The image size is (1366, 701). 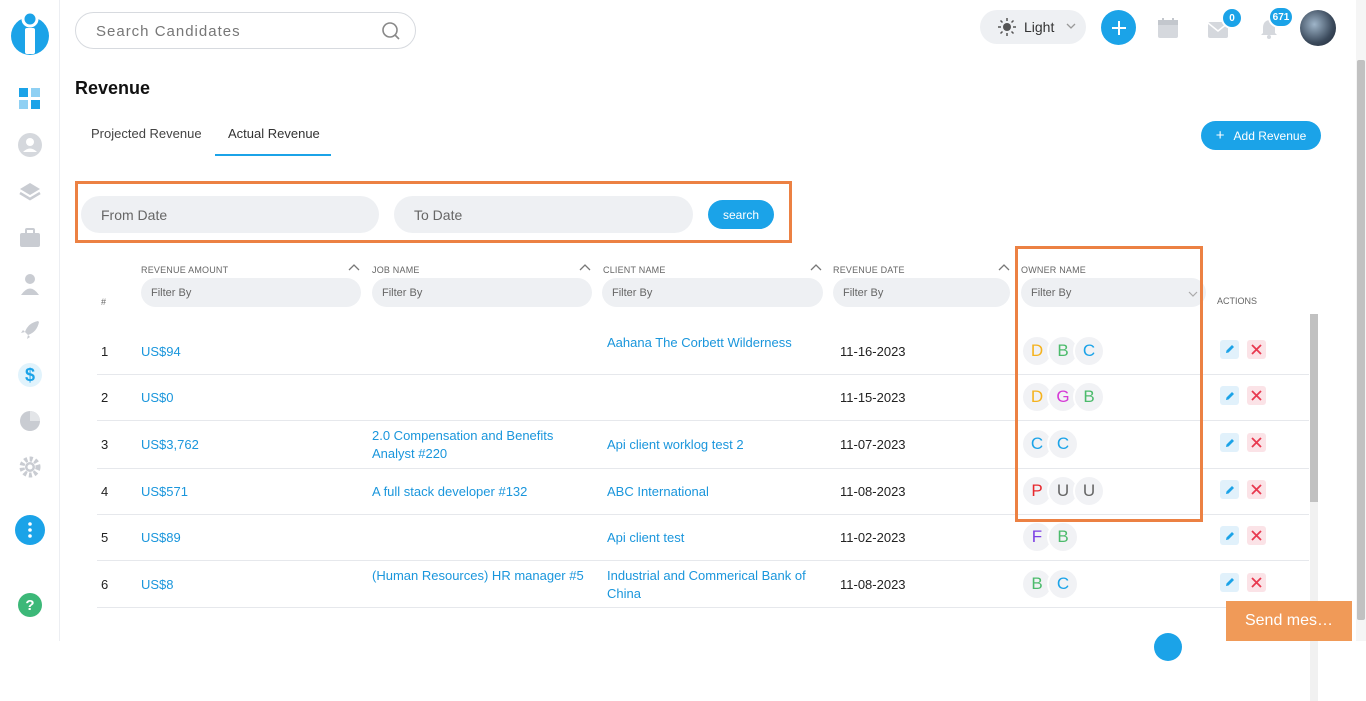 I want to click on add-revenue-button: + Add Revenue, so click(x=1261, y=135).